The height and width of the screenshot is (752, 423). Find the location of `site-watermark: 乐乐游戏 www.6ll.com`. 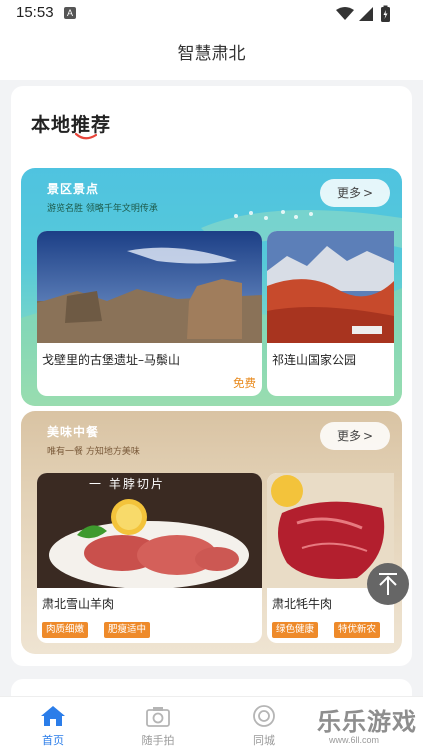

site-watermark: 乐乐游戏 www.6ll.com is located at coordinates (363, 726).